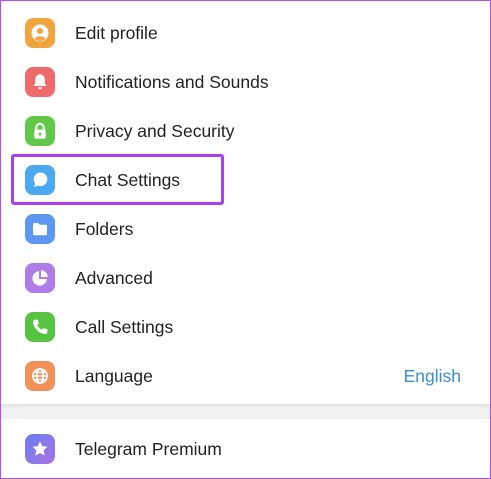  Describe the element at coordinates (432, 376) in the screenshot. I see `language-value: English` at that location.